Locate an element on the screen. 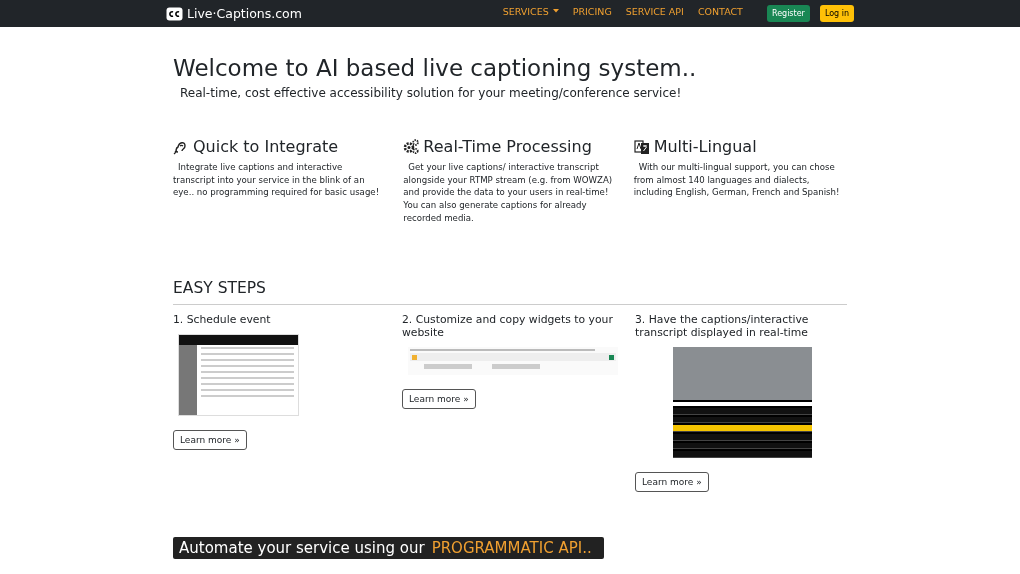 The width and height of the screenshot is (1020, 574). step-title: 3. Have the captions/interactive transcript displayed in real-time is located at coordinates (722, 326).